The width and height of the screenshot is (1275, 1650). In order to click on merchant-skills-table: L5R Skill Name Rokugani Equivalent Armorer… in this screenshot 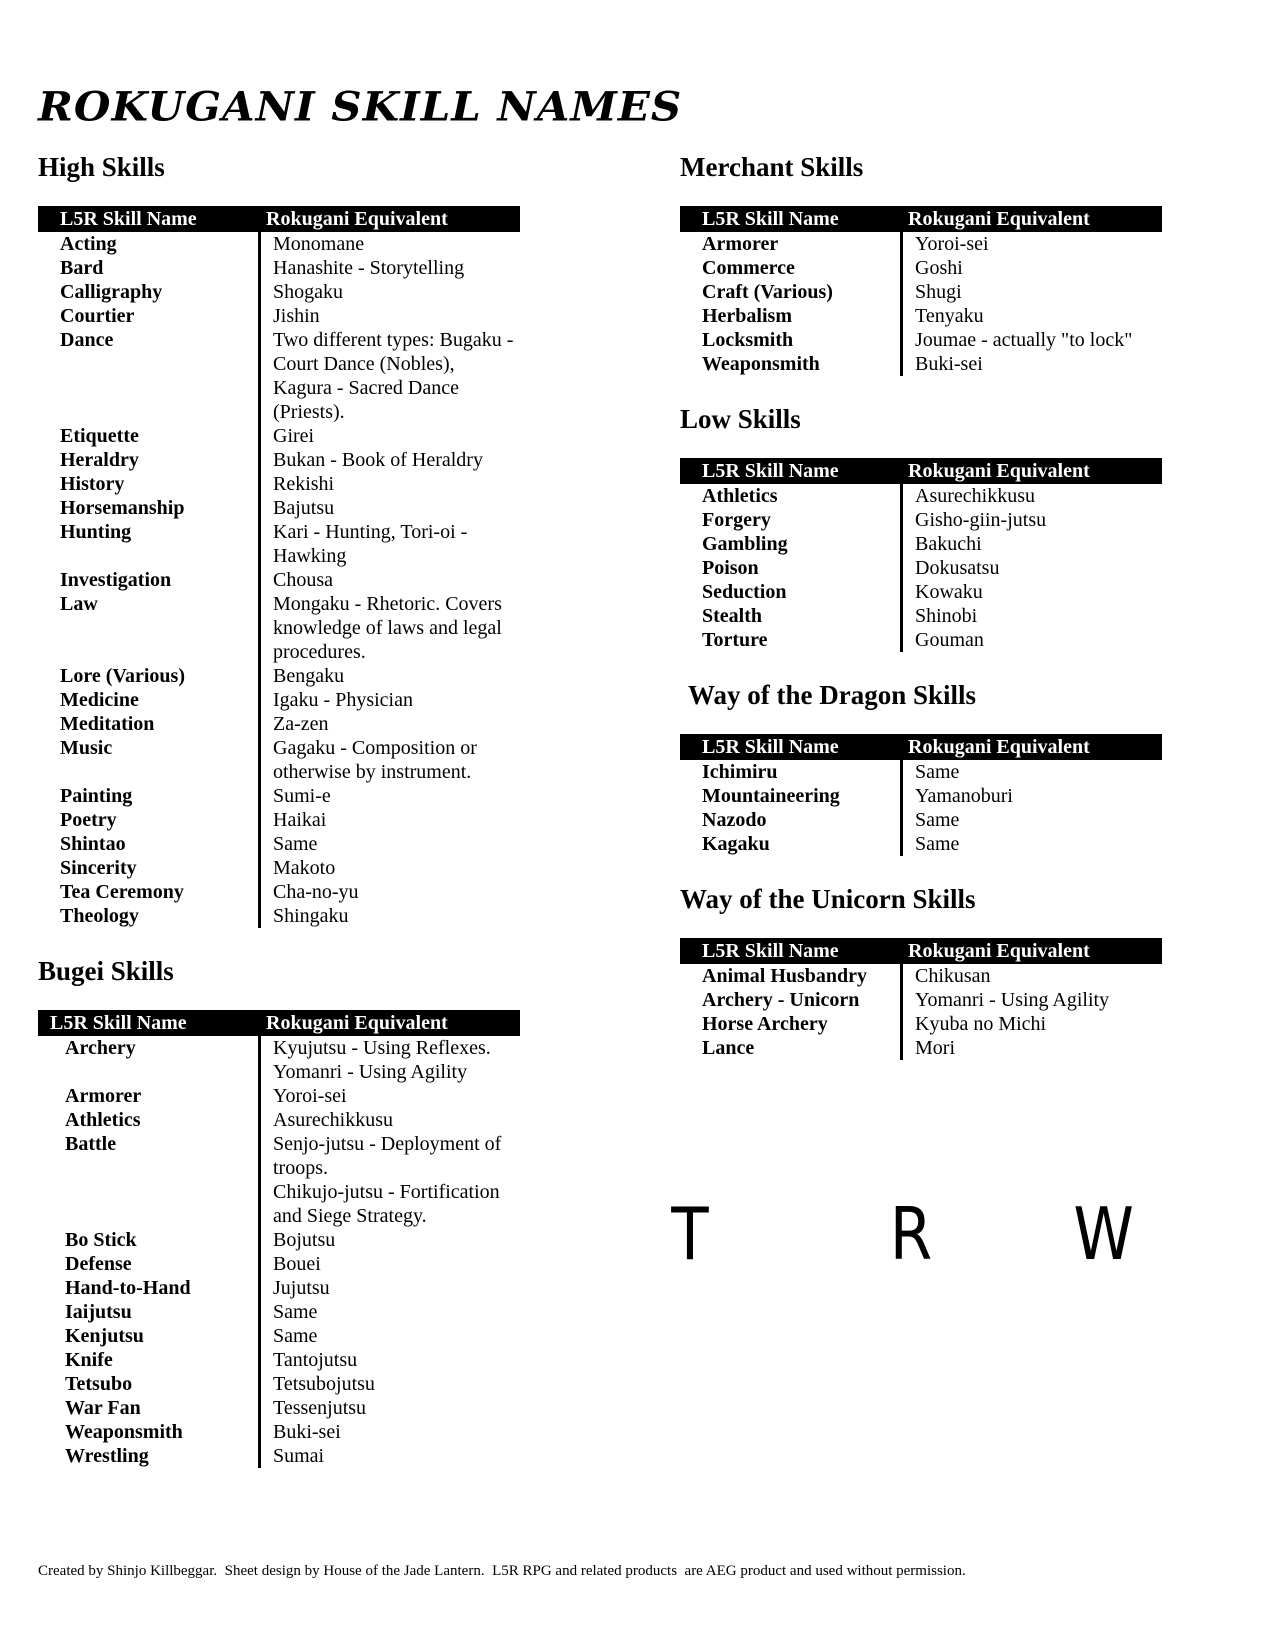, I will do `click(921, 291)`.